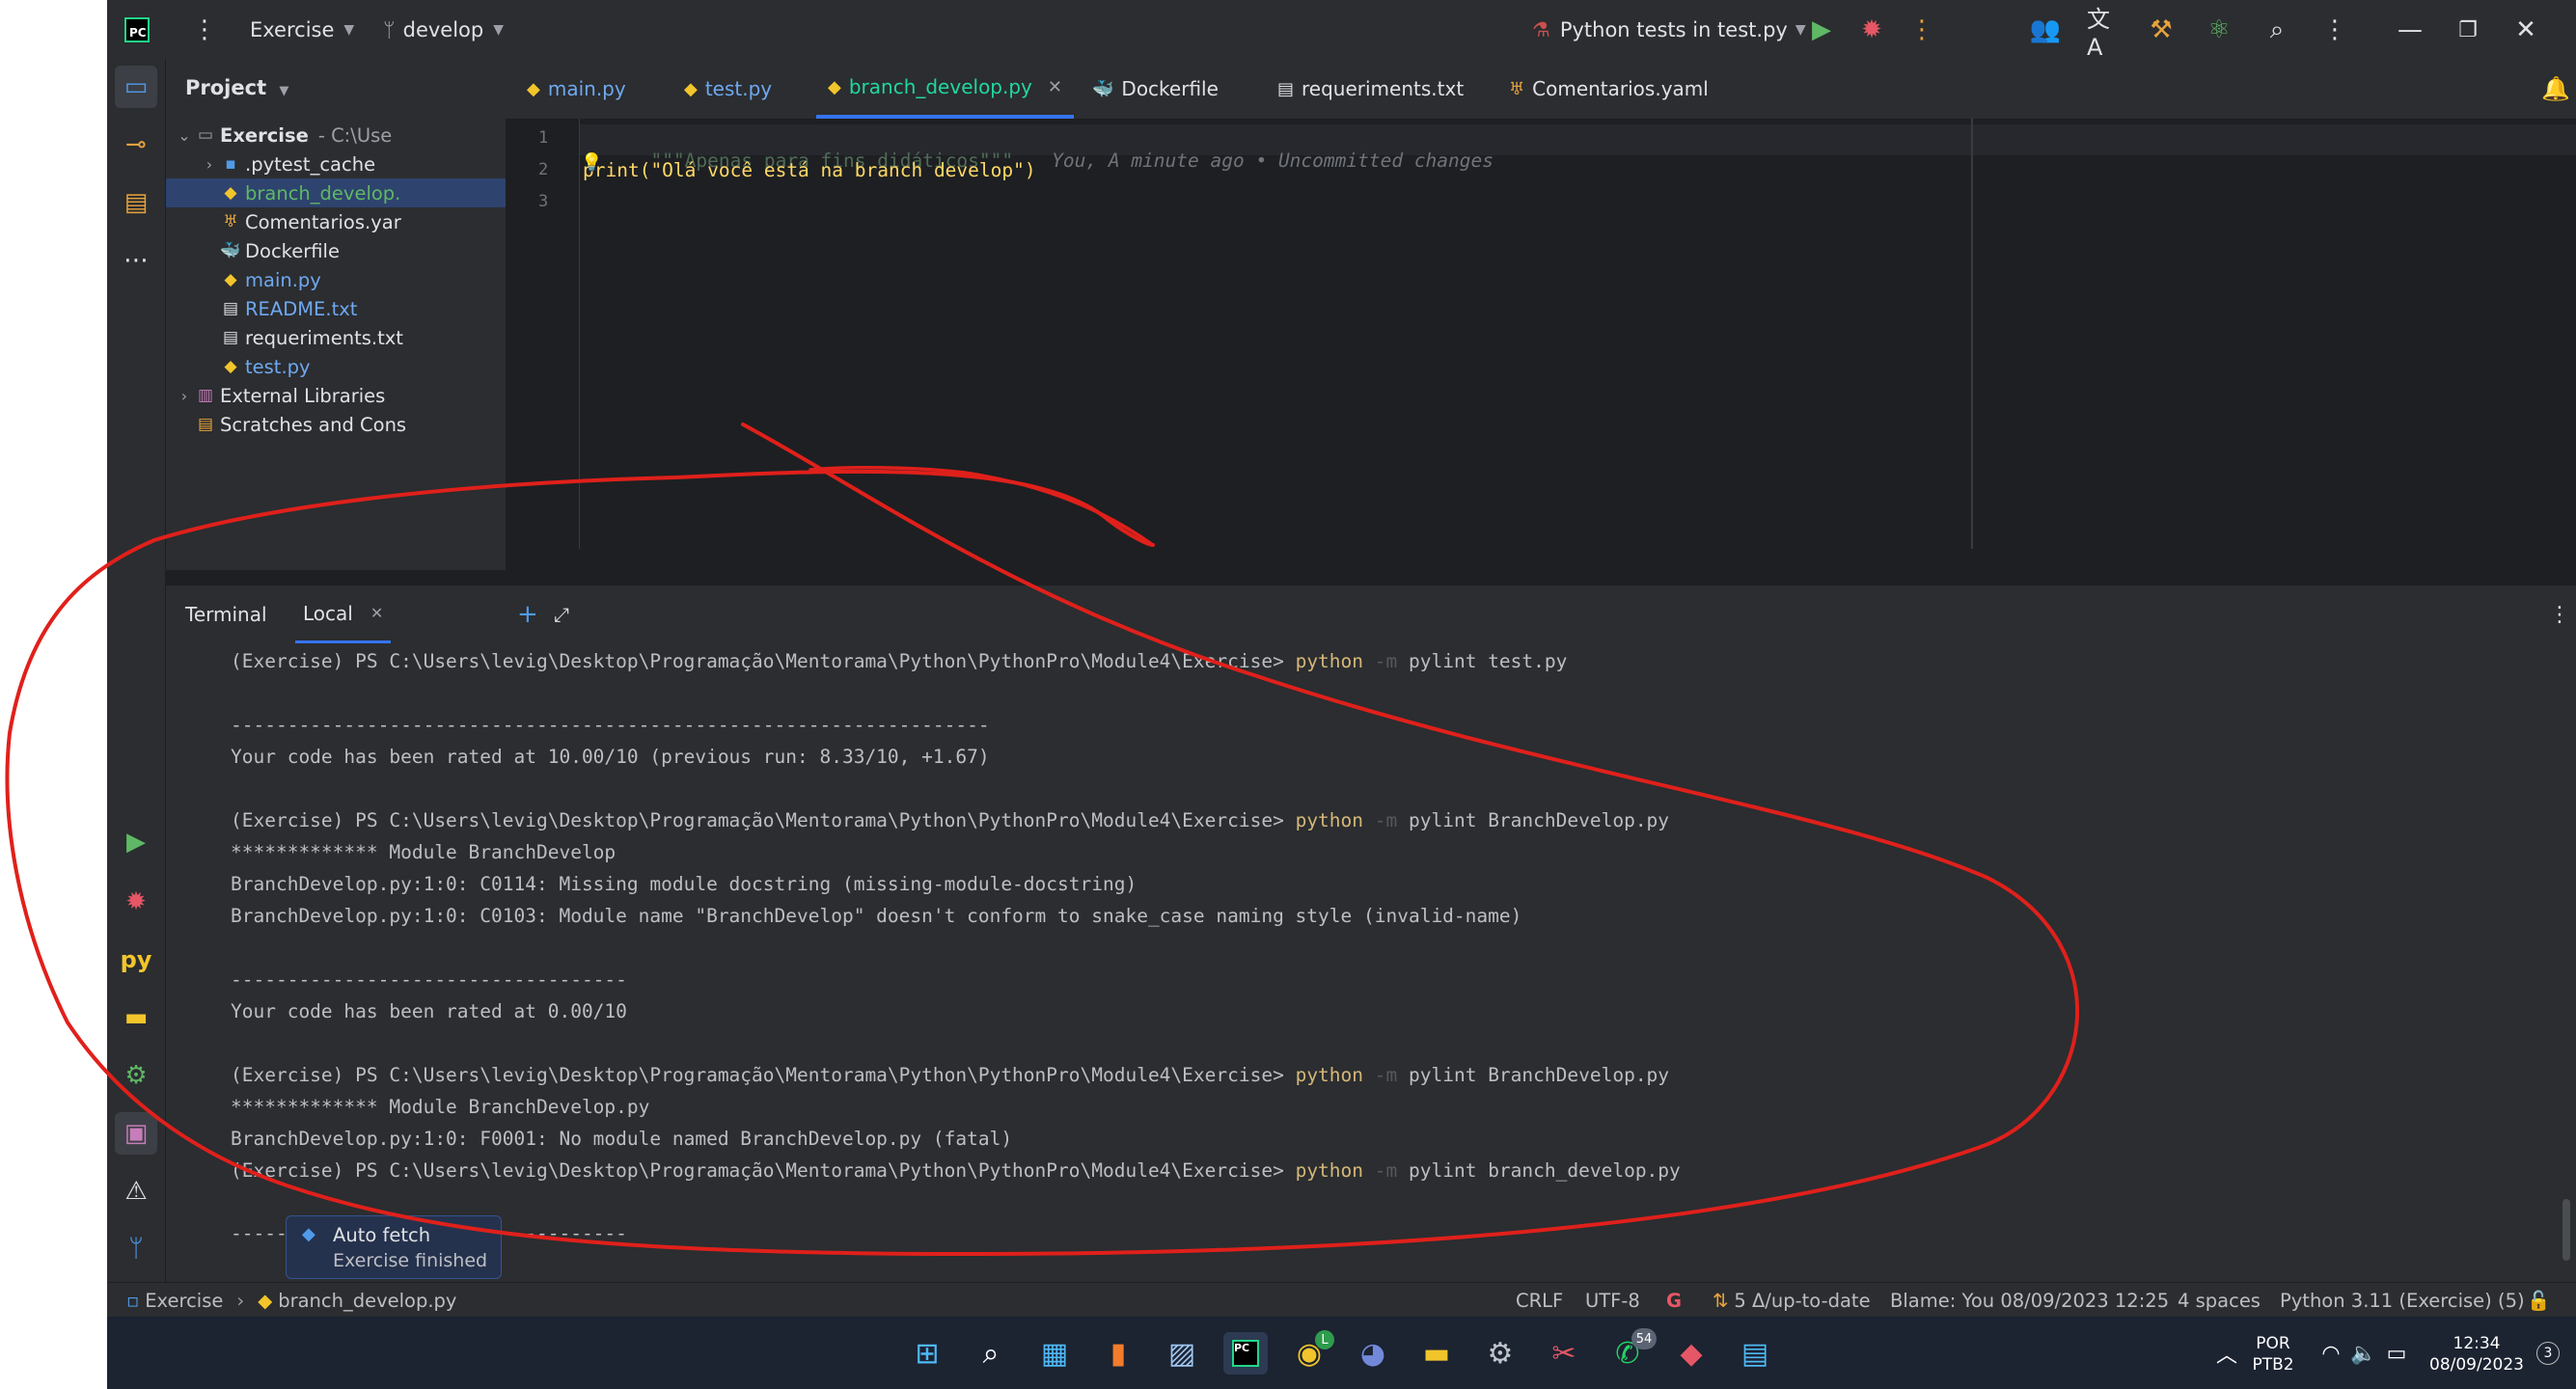 The height and width of the screenshot is (1389, 2576). I want to click on indent-widget: 4 spaces, so click(2219, 1300).